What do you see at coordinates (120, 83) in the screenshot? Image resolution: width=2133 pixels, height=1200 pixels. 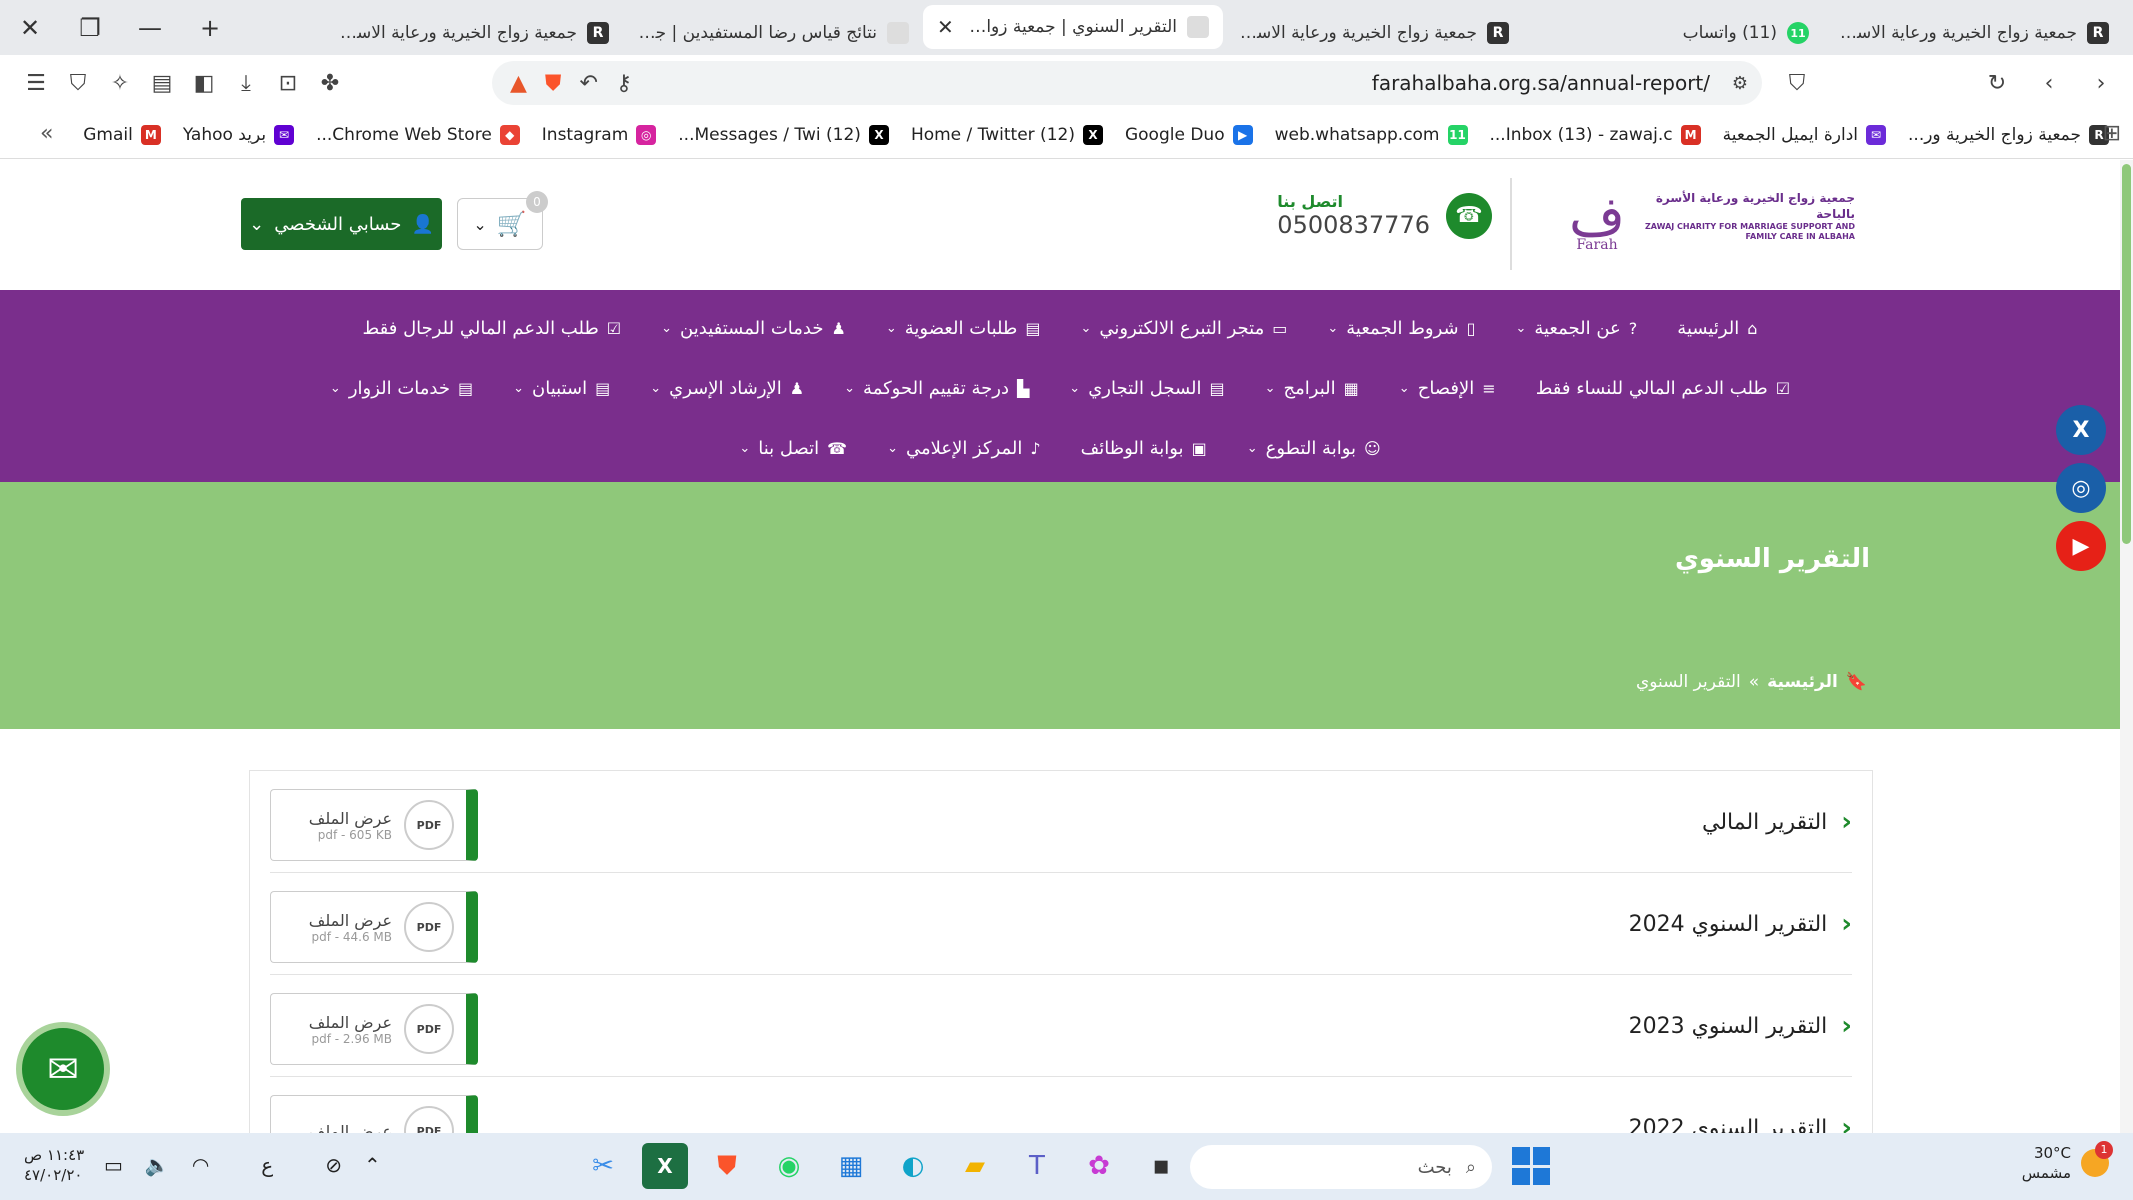 I see `leo-ai-icon: ✧` at bounding box center [120, 83].